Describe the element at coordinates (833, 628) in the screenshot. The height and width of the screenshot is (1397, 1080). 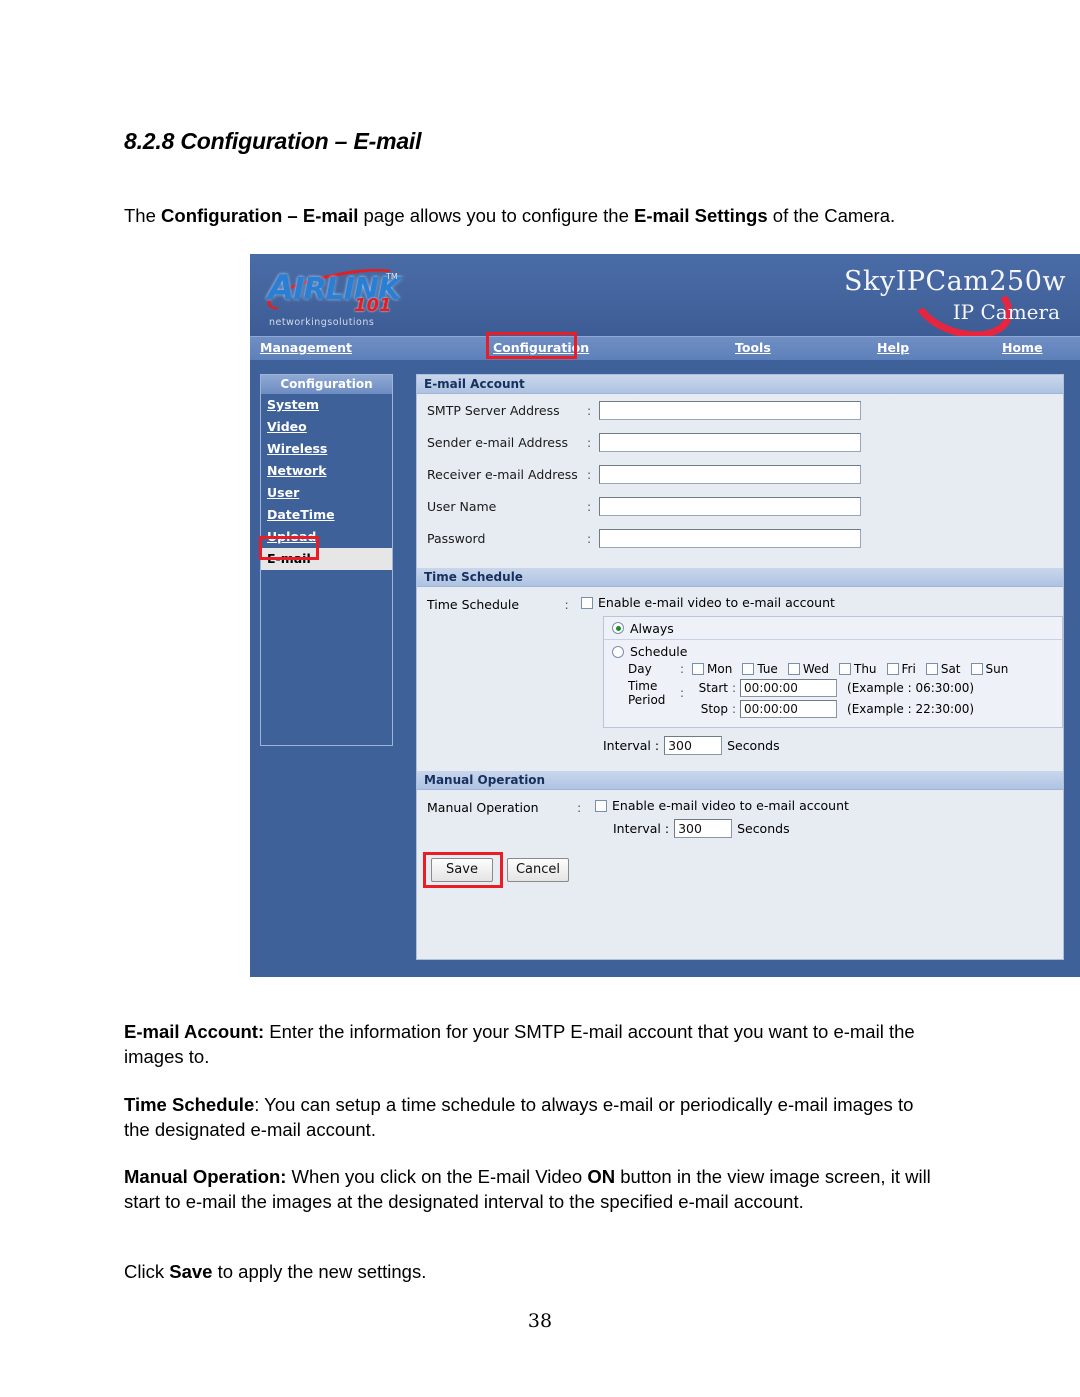
I see `radio-row-always: Always` at that location.